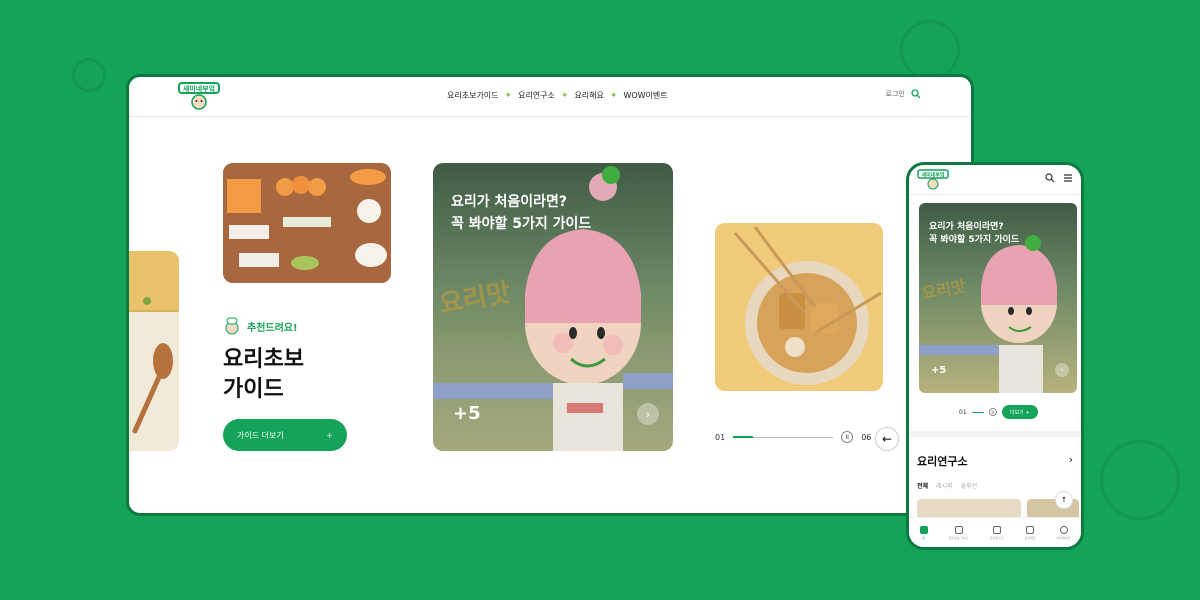  What do you see at coordinates (923, 537) in the screenshot?
I see `bottom-nav-label: 홈` at bounding box center [923, 537].